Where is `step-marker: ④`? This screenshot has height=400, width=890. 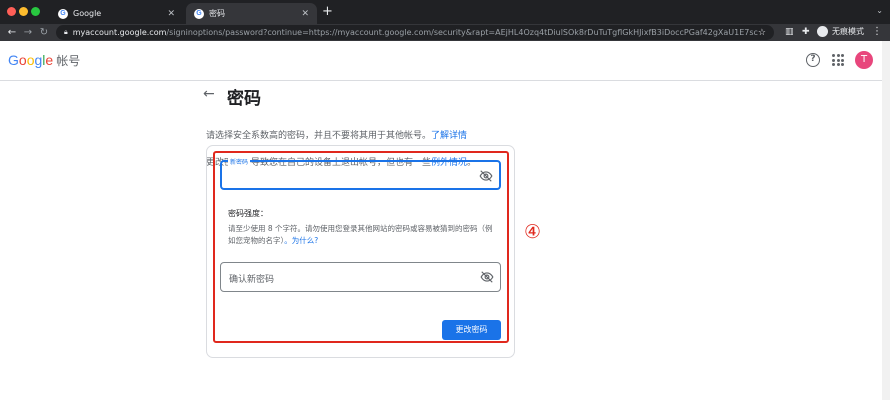 step-marker: ④ is located at coordinates (533, 232).